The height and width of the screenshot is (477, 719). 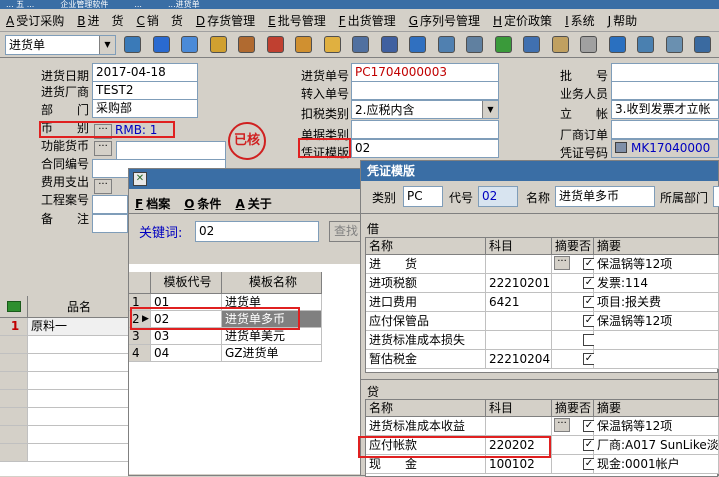 What do you see at coordinates (425, 72) in the screenshot?
I see `doc-number-field: PC1704000003` at bounding box center [425, 72].